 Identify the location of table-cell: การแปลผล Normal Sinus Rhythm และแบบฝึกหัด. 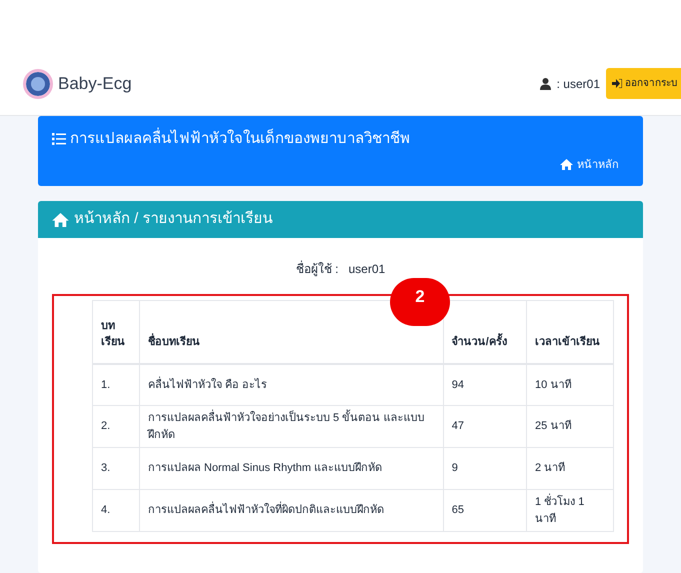
(265, 468).